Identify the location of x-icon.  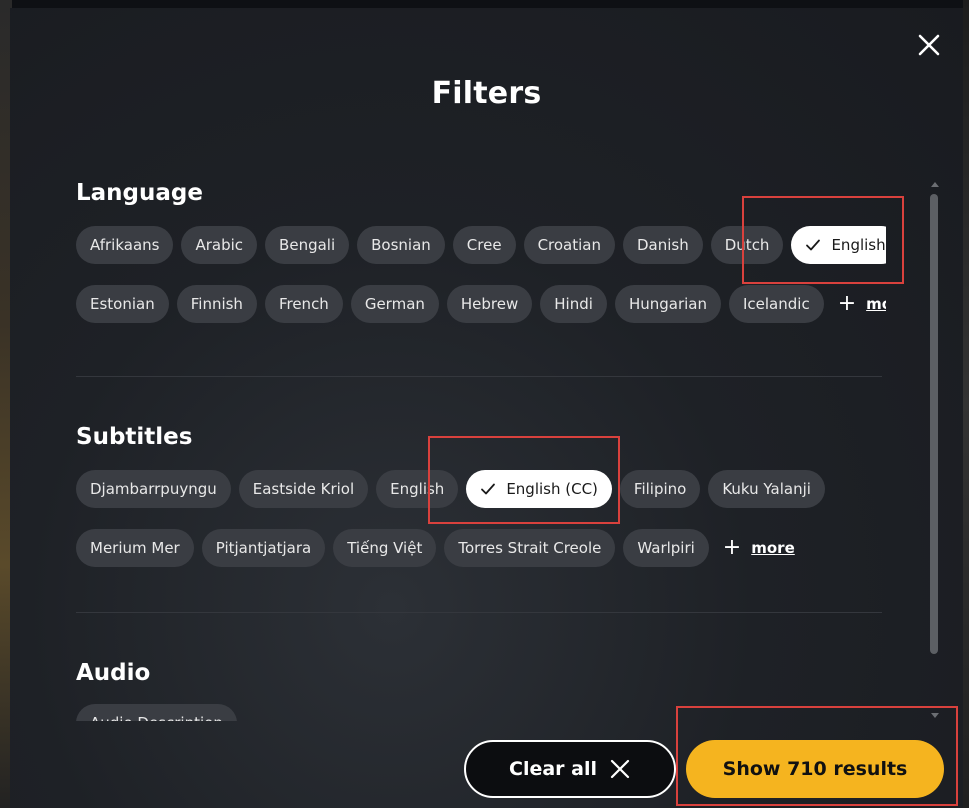
(620, 769).